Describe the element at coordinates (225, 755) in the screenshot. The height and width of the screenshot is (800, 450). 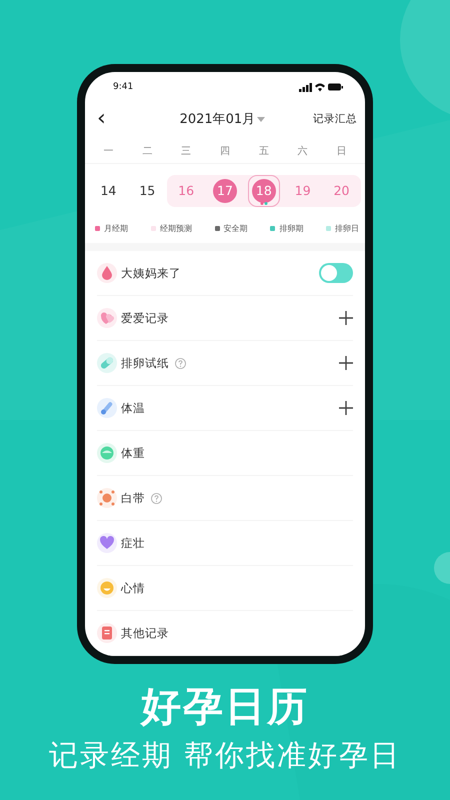
I see `promo-subtitle: 记录经期 帮你找准好孕日` at that location.